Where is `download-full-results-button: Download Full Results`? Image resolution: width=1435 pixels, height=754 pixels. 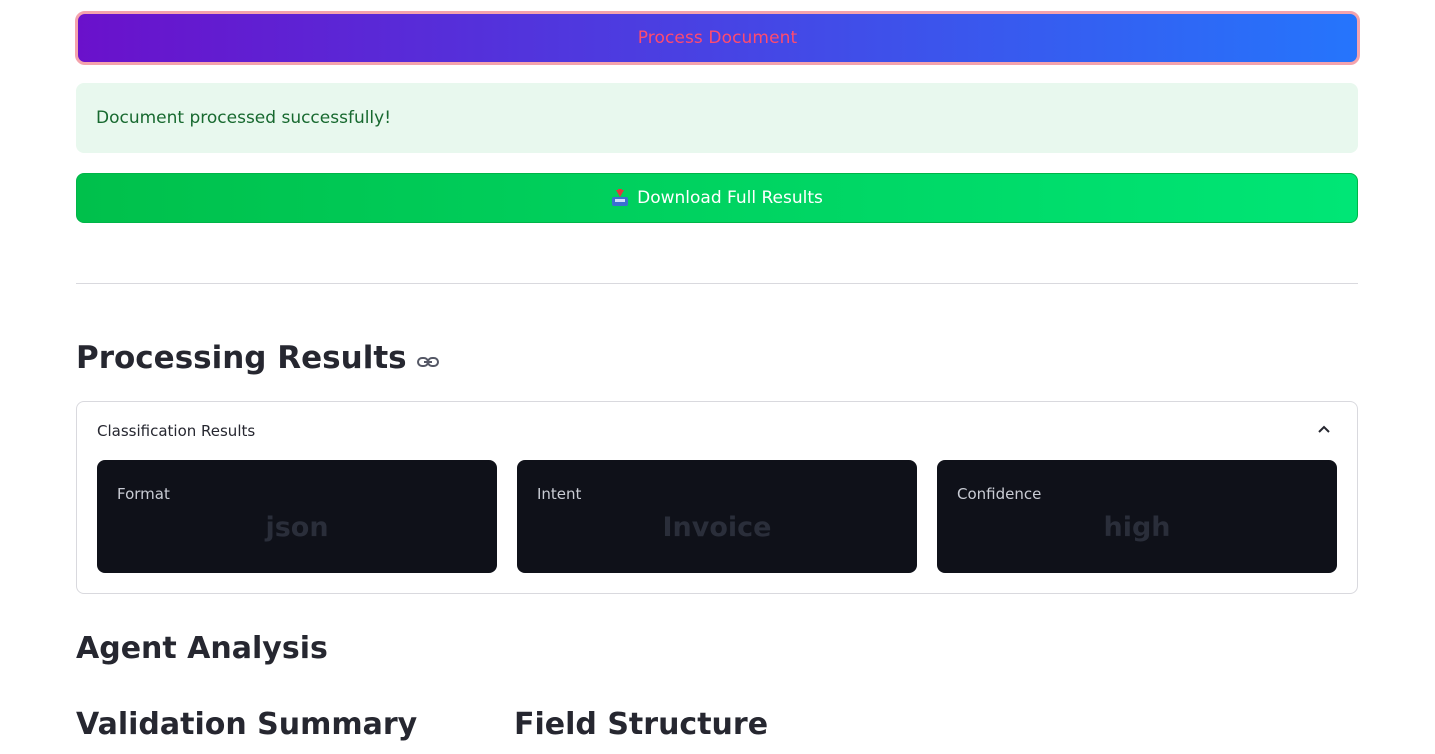 download-full-results-button: Download Full Results is located at coordinates (717, 198).